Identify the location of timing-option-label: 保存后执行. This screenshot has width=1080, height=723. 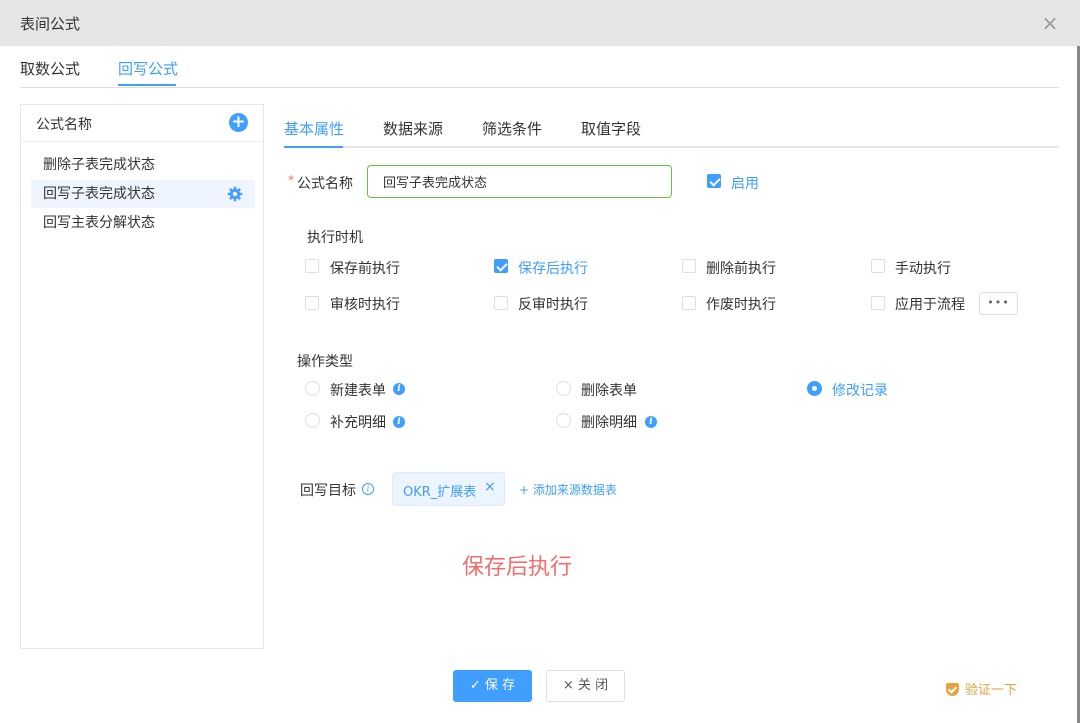
(553, 269).